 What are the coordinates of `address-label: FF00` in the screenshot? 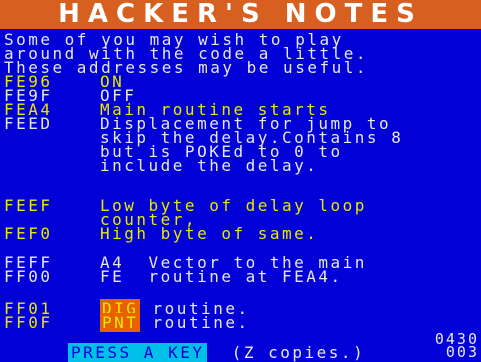 It's located at (28, 276).